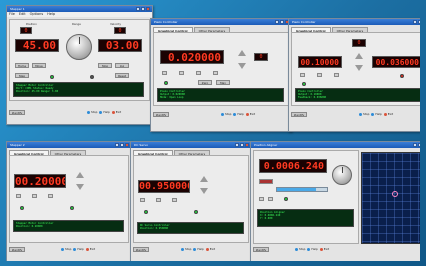 The height and width of the screenshot is (266, 426). Describe the element at coordinates (266, 181) in the screenshot. I see `mode-button` at that location.